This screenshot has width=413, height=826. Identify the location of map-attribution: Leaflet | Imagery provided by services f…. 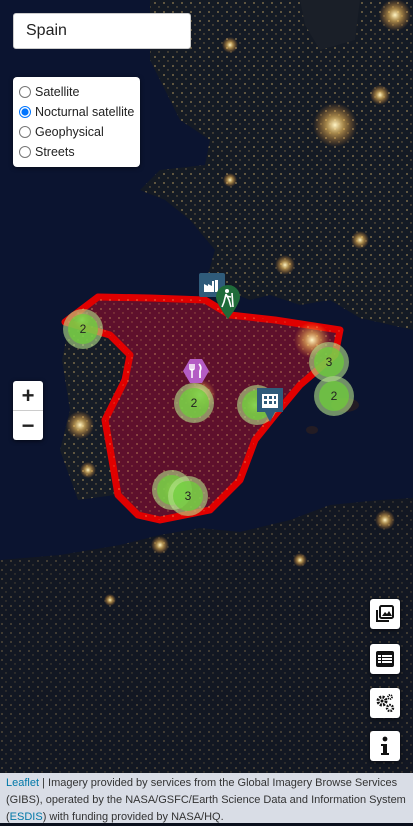
(206, 798).